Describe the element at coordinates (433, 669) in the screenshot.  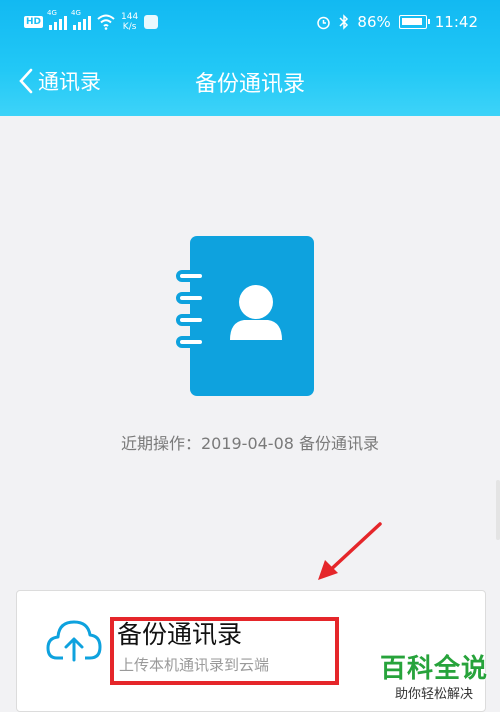
I see `watermark-main: 百科全说` at that location.